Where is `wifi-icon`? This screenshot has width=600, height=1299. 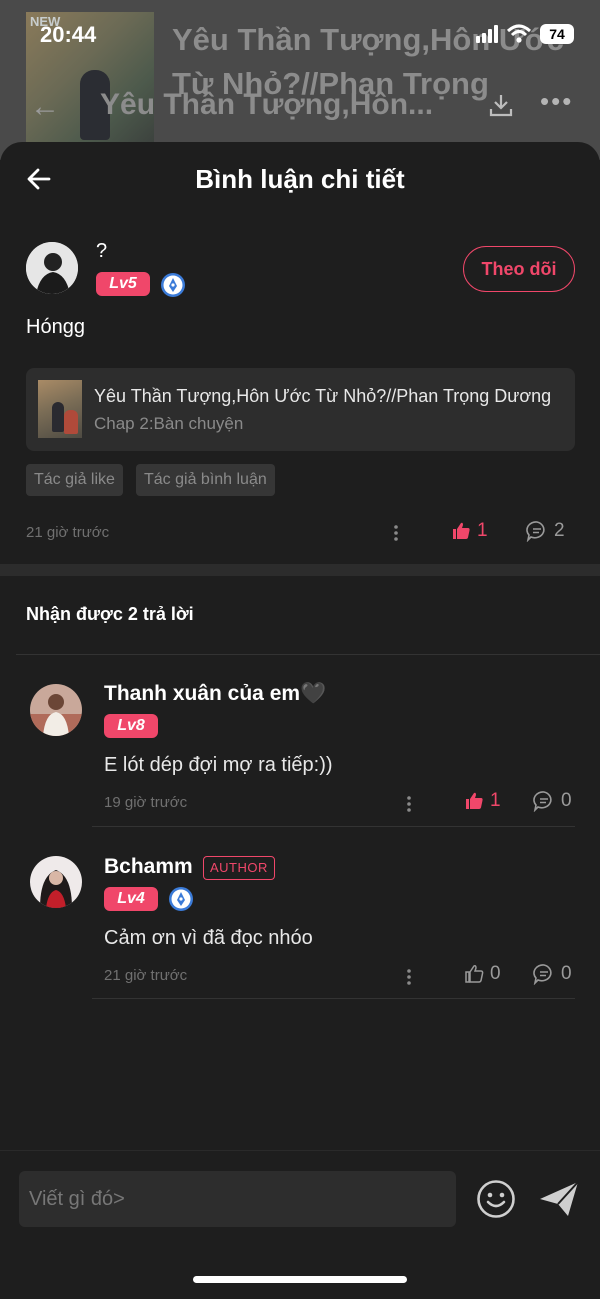 wifi-icon is located at coordinates (519, 33).